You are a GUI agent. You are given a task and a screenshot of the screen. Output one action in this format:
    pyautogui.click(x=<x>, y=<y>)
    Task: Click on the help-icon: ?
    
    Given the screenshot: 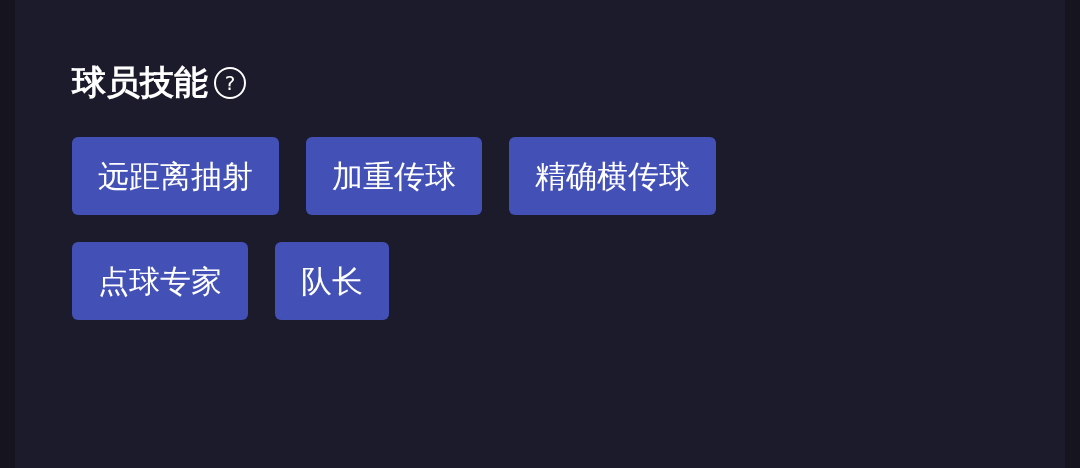 What is the action you would take?
    pyautogui.click(x=230, y=82)
    